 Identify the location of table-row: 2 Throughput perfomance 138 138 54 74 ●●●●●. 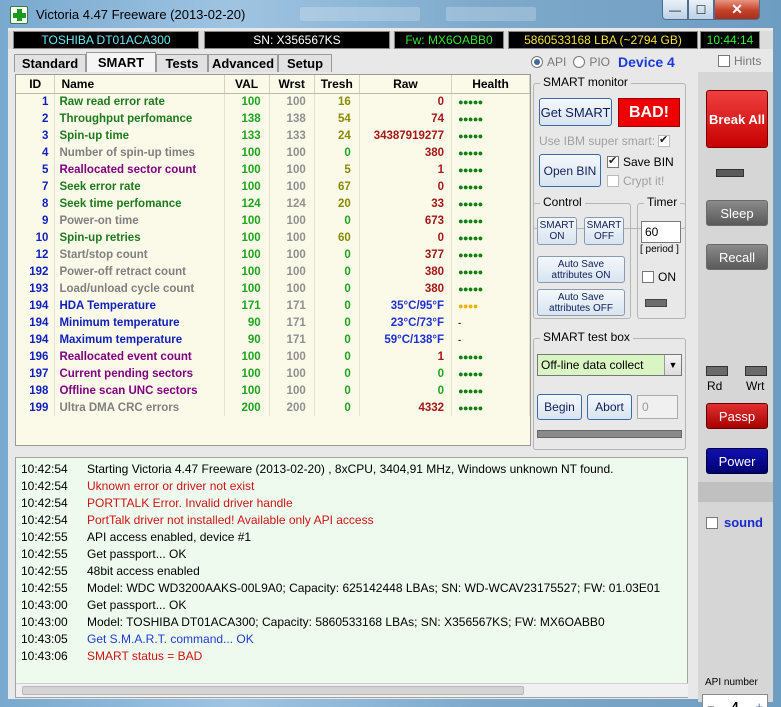
(273, 118).